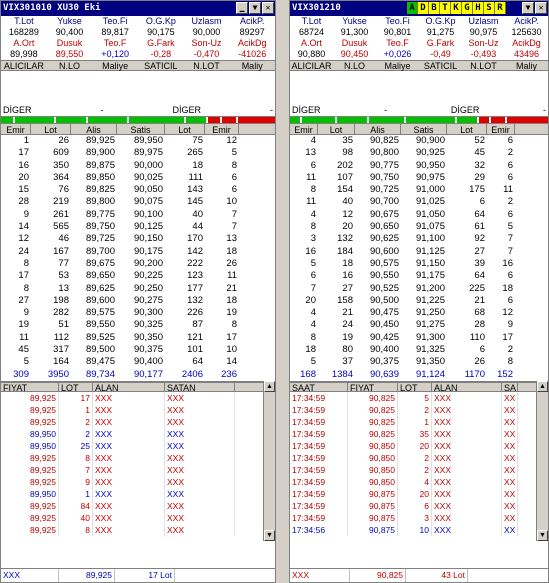 The height and width of the screenshot is (583, 549). What do you see at coordinates (467, 8) in the screenshot?
I see `market-letter-g: G` at bounding box center [467, 8].